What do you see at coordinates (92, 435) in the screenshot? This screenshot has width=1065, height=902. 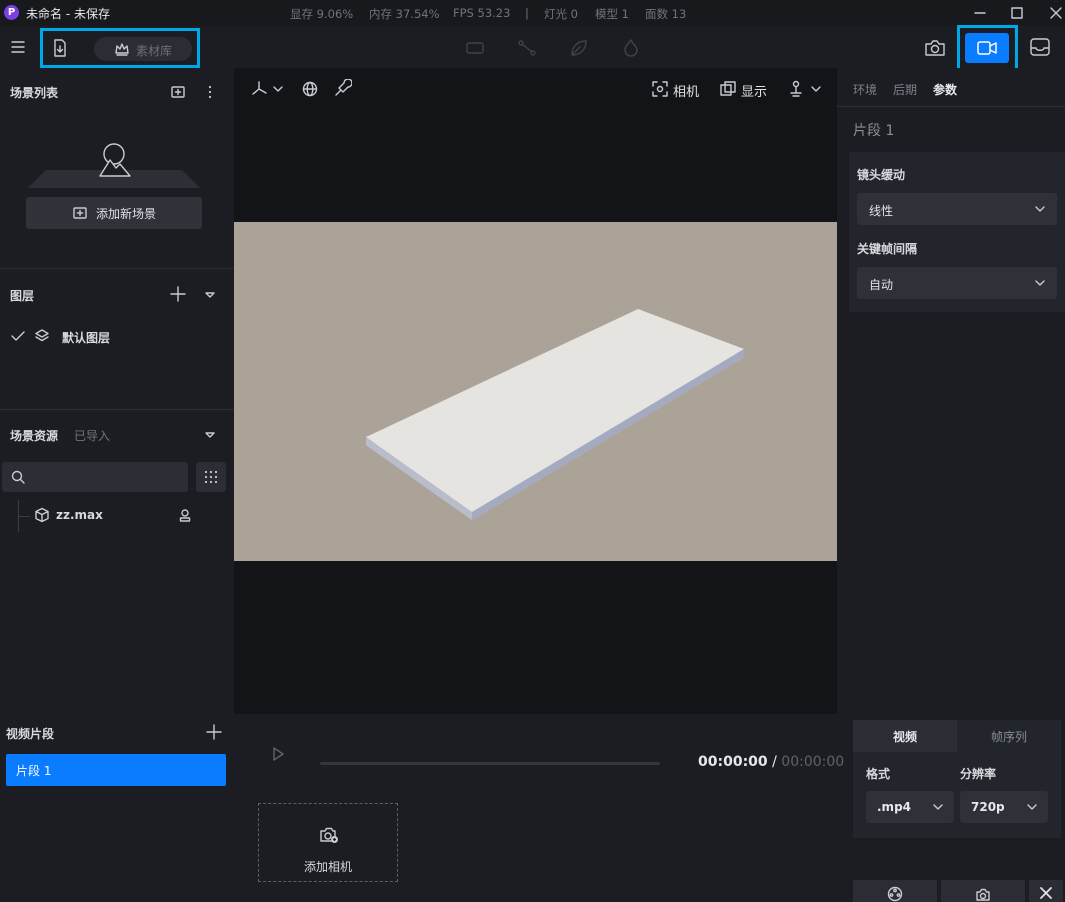 I see `imported-label: 已导入` at bounding box center [92, 435].